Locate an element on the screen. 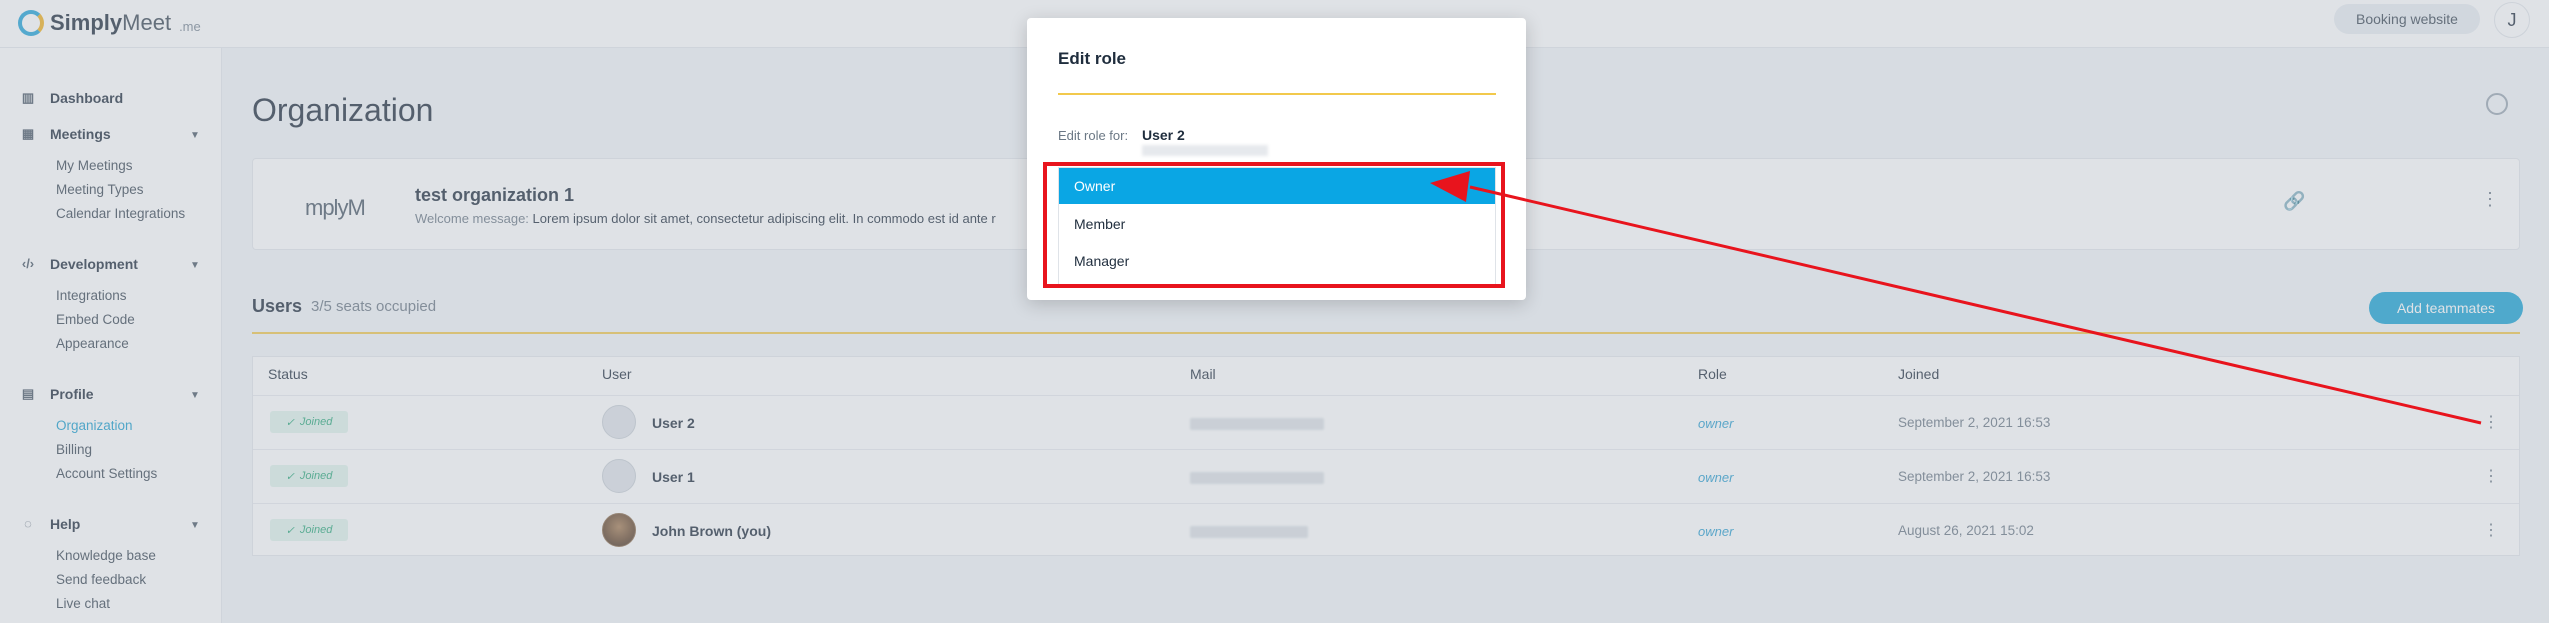  user-mail-redacted is located at coordinates (1205, 150).